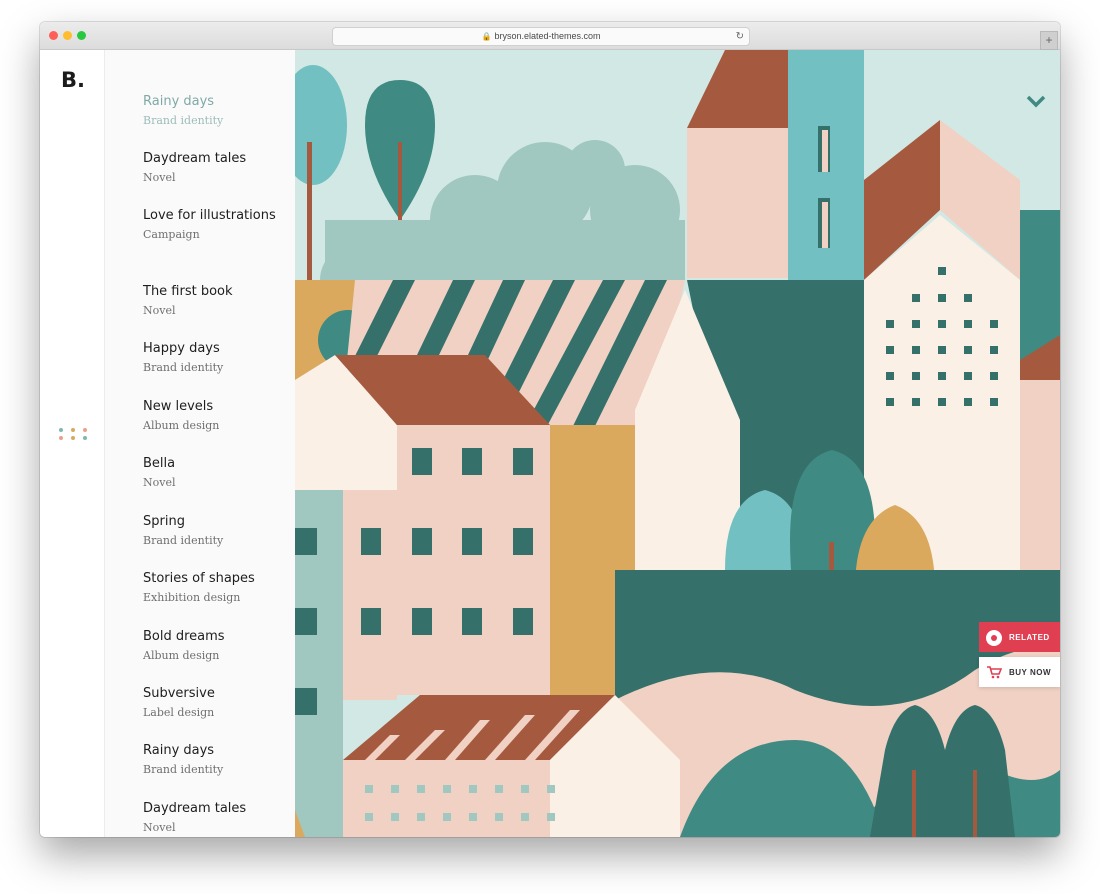 This screenshot has height=894, width=1100. What do you see at coordinates (72, 443) in the screenshot?
I see `left-rail: B.` at bounding box center [72, 443].